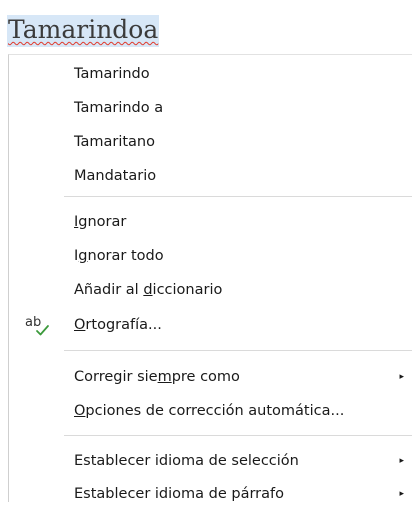 This screenshot has height=511, width=413. What do you see at coordinates (186, 461) in the screenshot?
I see `selection-language-label: Establecer idioma de selección` at bounding box center [186, 461].